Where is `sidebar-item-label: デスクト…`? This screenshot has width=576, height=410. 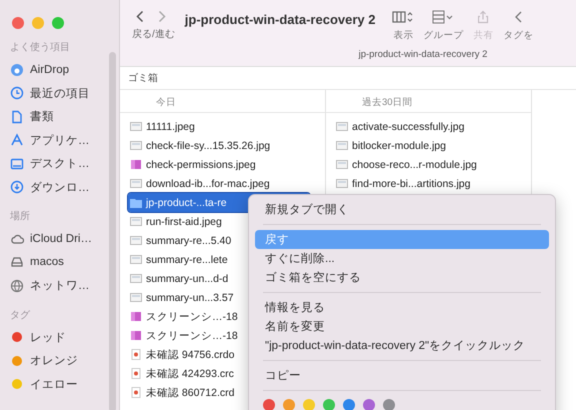 sidebar-item-label: デスクト… is located at coordinates (60, 164).